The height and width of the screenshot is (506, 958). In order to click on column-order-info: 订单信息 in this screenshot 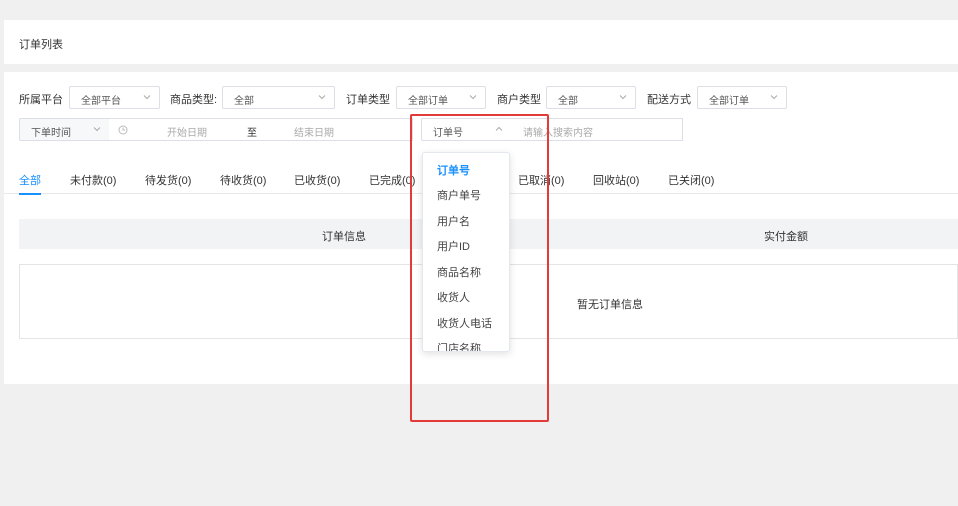, I will do `click(344, 237)`.